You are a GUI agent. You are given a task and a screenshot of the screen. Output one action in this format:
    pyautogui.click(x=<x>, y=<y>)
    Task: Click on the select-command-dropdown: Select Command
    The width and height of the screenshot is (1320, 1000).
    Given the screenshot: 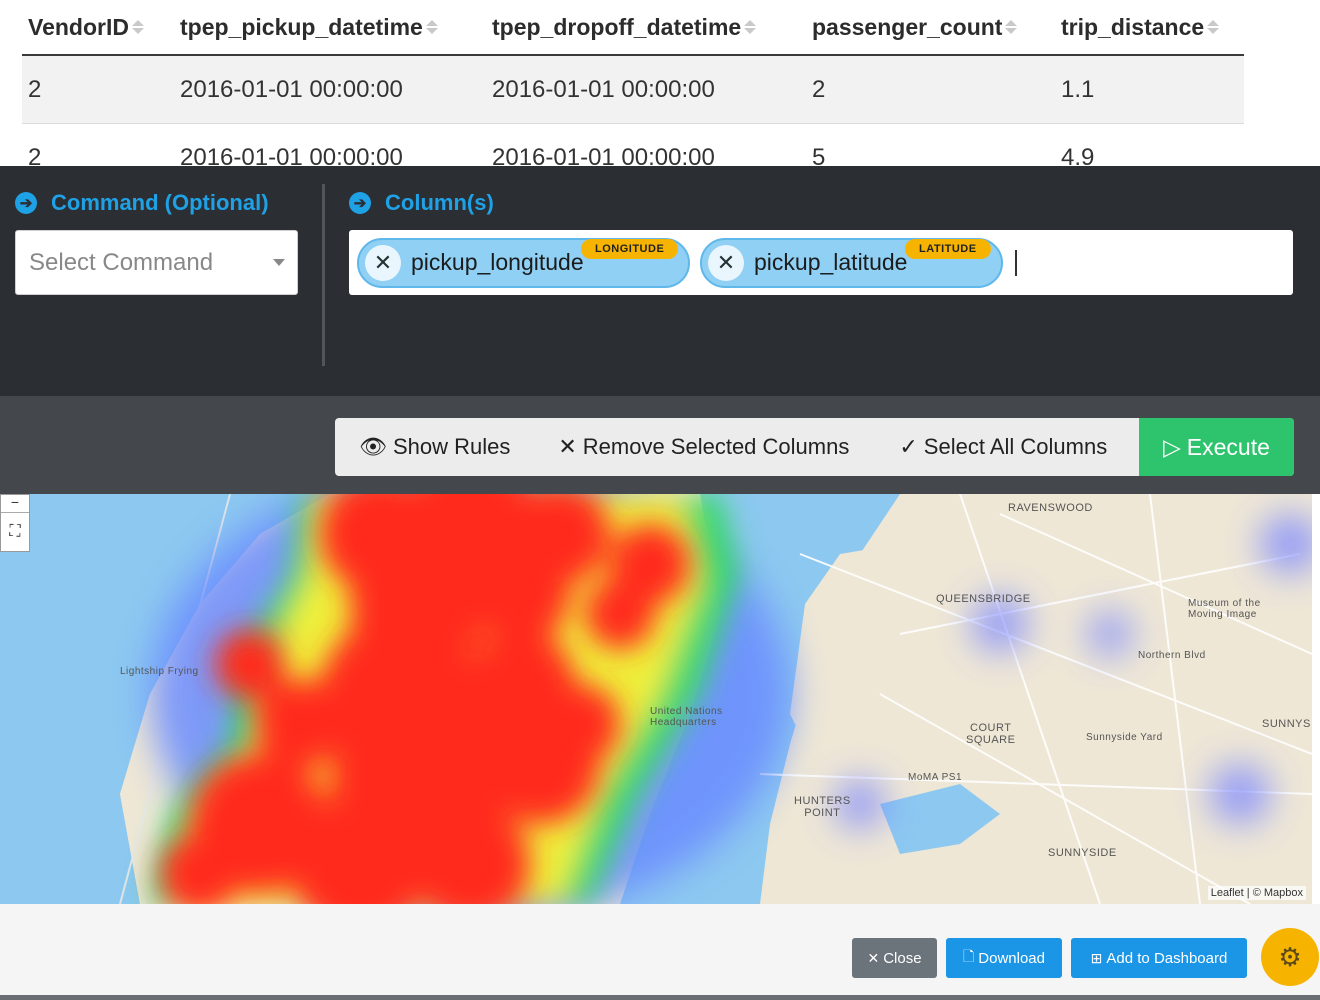 What is the action you would take?
    pyautogui.click(x=156, y=262)
    